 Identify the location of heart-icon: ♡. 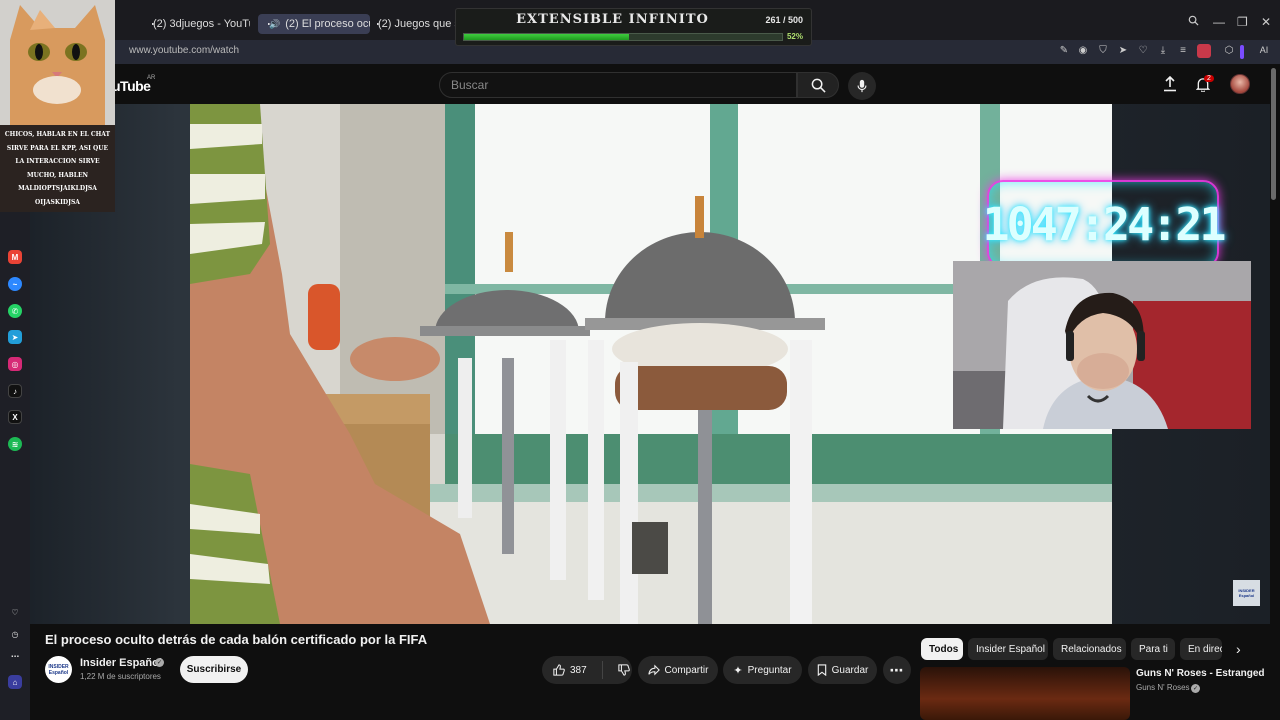
(1143, 50).